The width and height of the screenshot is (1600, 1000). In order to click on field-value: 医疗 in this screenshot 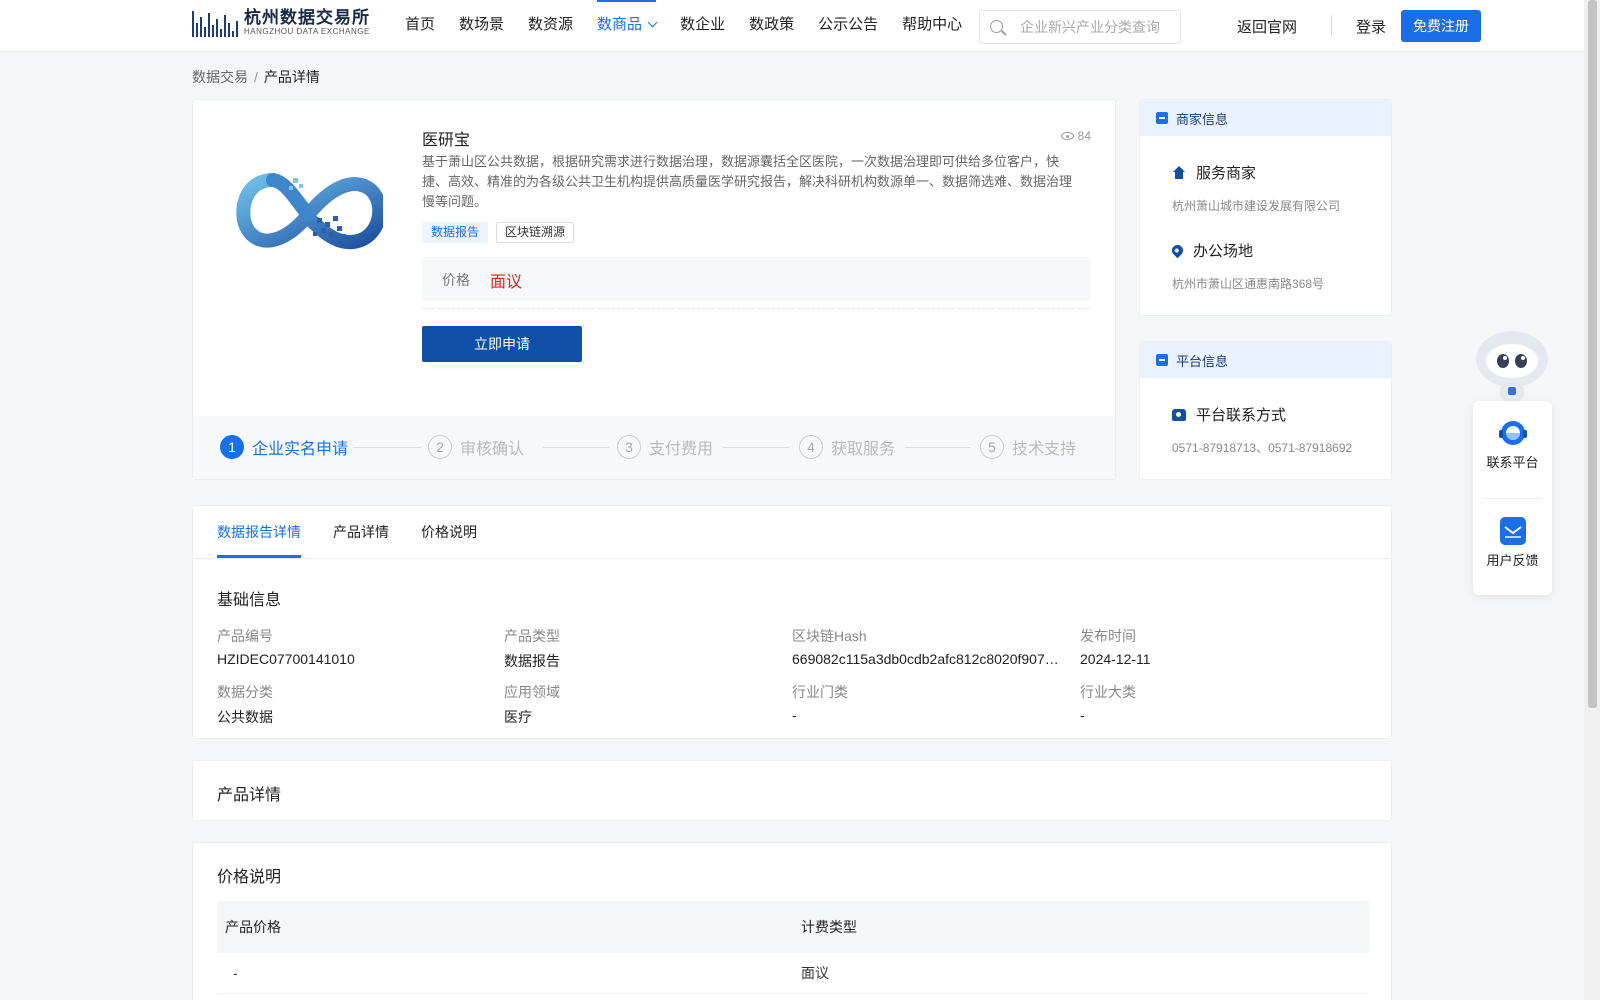, I will do `click(518, 717)`.